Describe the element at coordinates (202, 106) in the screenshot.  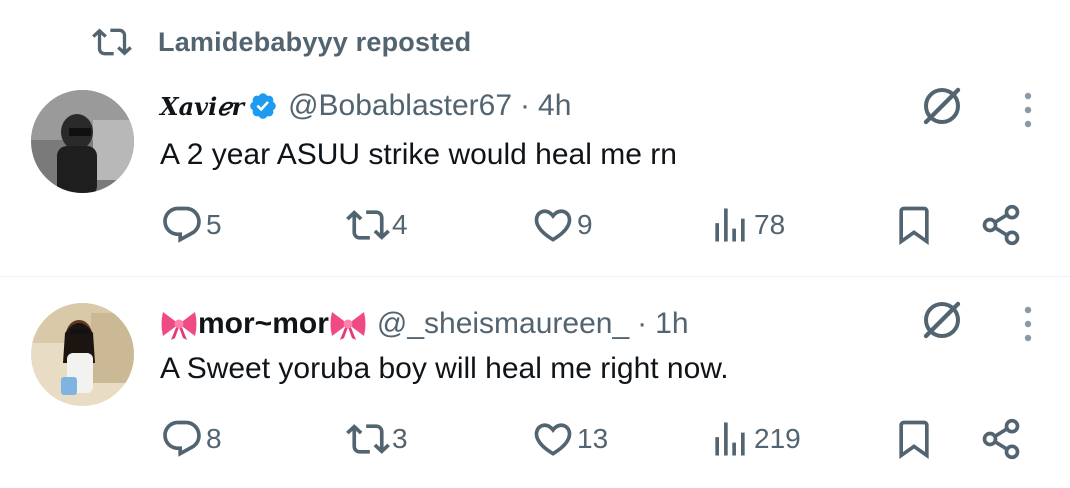
I see `display-name: Xaviℯr` at that location.